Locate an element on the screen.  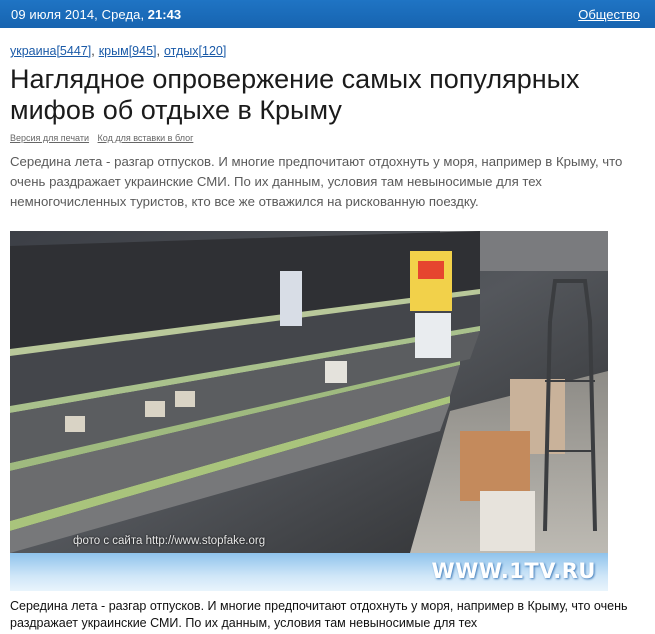
date-line: 09 июля 2014, Среда, 21:43 is located at coordinates (96, 14).